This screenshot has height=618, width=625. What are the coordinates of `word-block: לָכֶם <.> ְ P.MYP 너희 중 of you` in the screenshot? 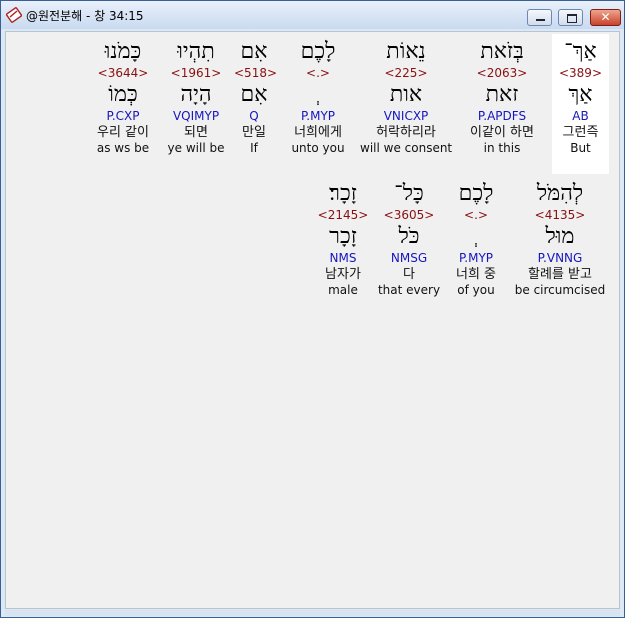 It's located at (476, 239).